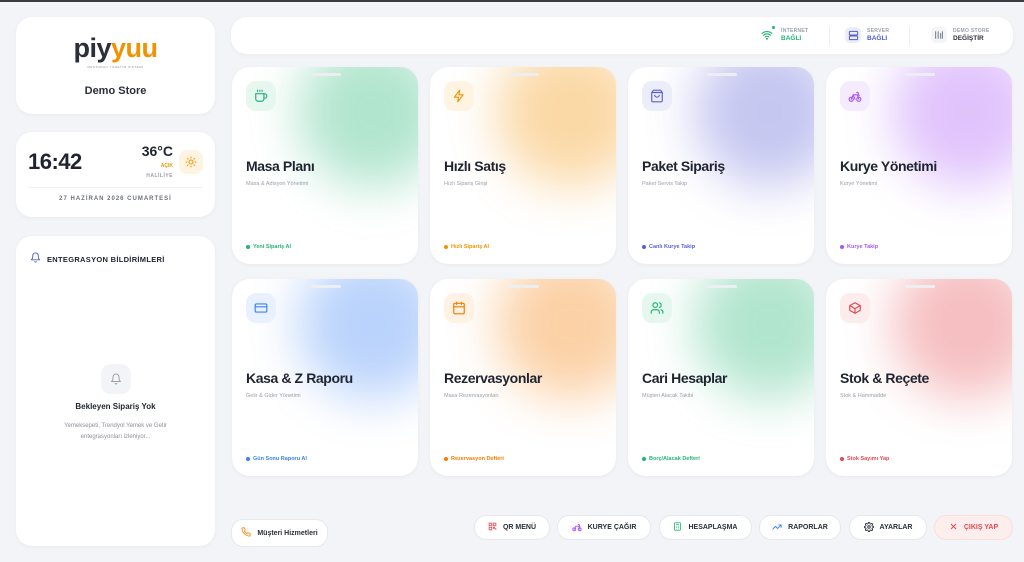 Image resolution: width=1024 pixels, height=562 pixels. I want to click on card-footer: Borç/Alacak Defteri, so click(671, 459).